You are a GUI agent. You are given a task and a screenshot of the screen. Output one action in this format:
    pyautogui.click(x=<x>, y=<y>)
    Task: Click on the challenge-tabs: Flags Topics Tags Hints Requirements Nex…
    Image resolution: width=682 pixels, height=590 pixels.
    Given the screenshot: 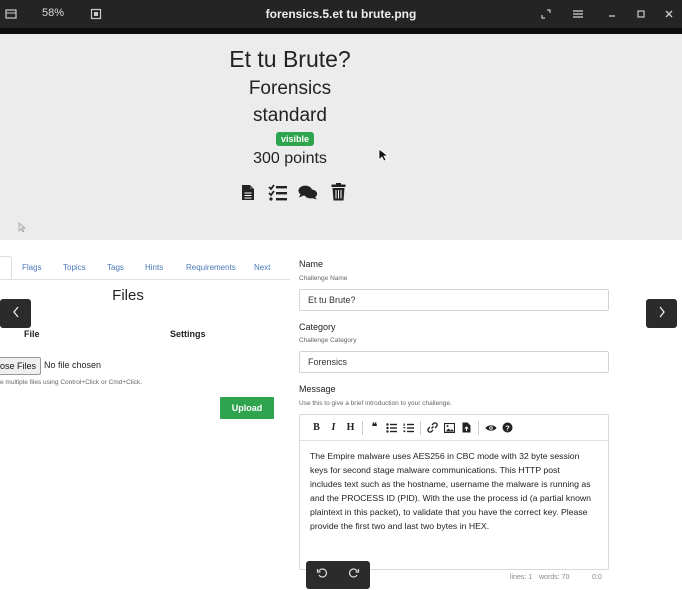 What is the action you would take?
    pyautogui.click(x=145, y=268)
    